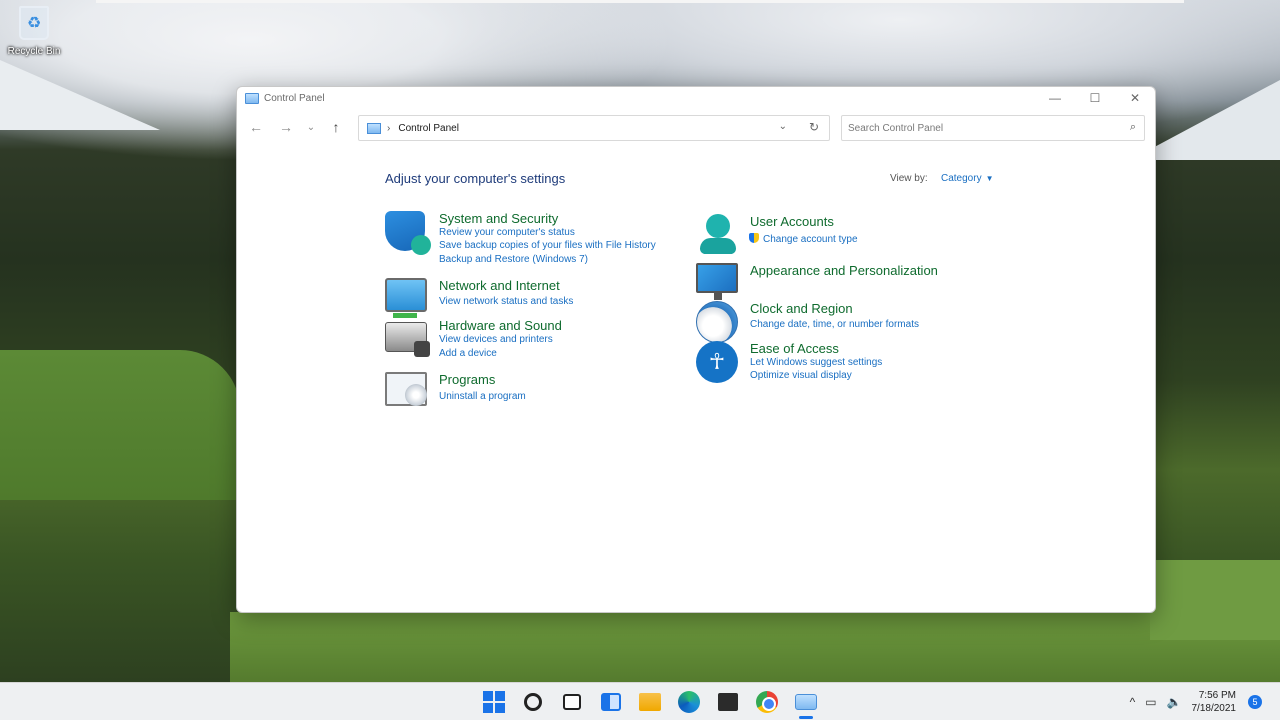 The height and width of the screenshot is (720, 1280). What do you see at coordinates (1174, 702) in the screenshot?
I see `volume-icon: 🔈` at bounding box center [1174, 702].